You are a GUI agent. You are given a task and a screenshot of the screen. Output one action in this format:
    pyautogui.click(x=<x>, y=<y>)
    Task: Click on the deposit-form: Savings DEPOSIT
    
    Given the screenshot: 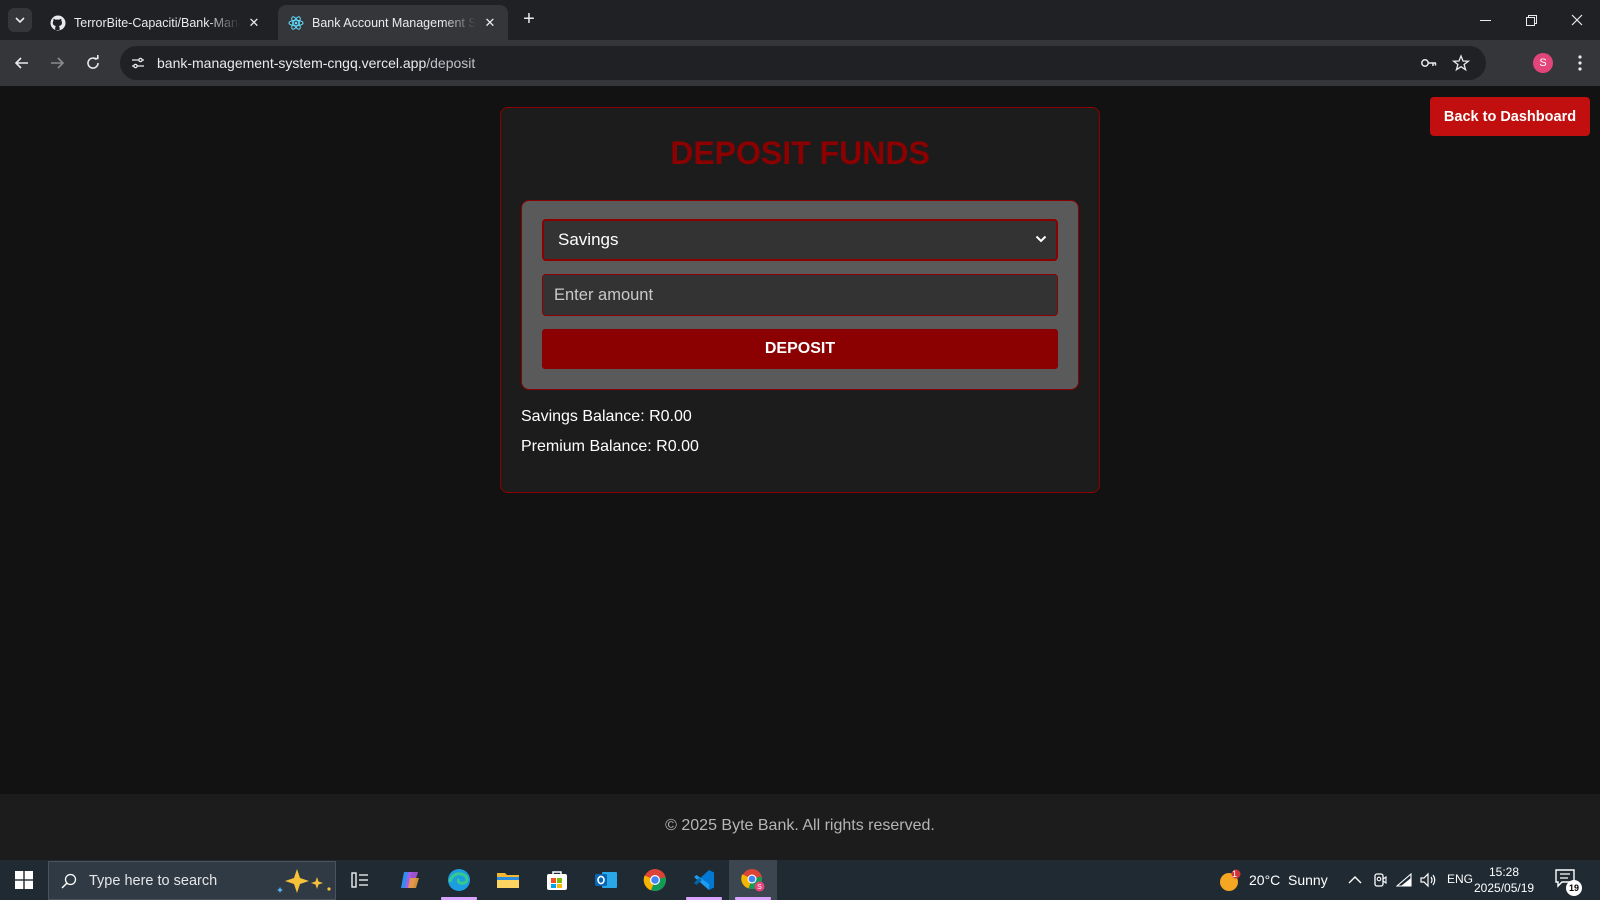 What is the action you would take?
    pyautogui.click(x=800, y=295)
    